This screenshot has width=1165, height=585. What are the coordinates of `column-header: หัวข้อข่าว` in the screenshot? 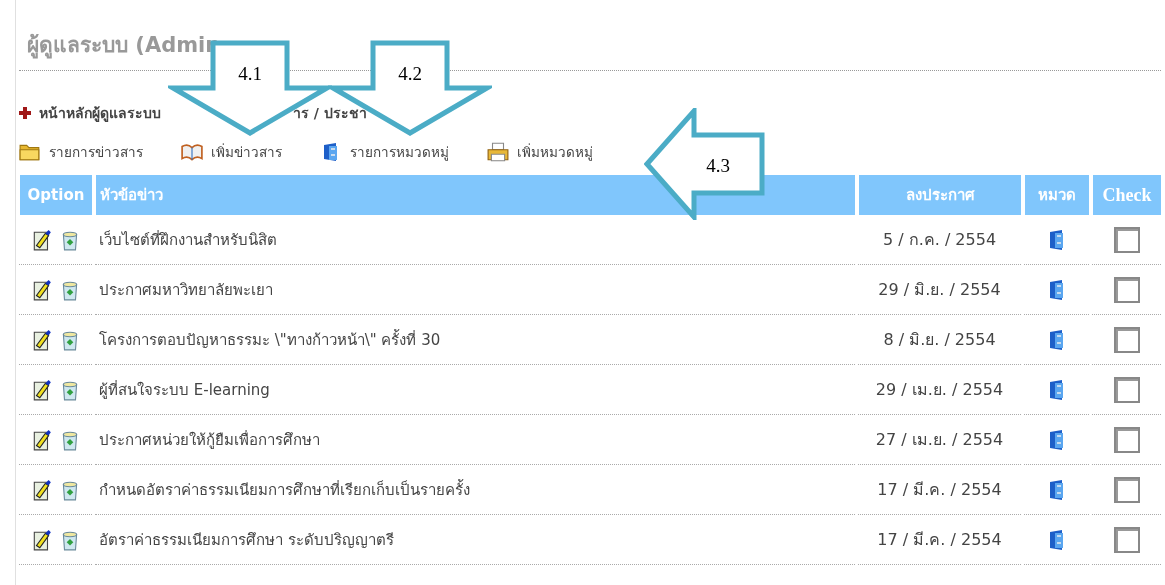 It's located at (475, 195).